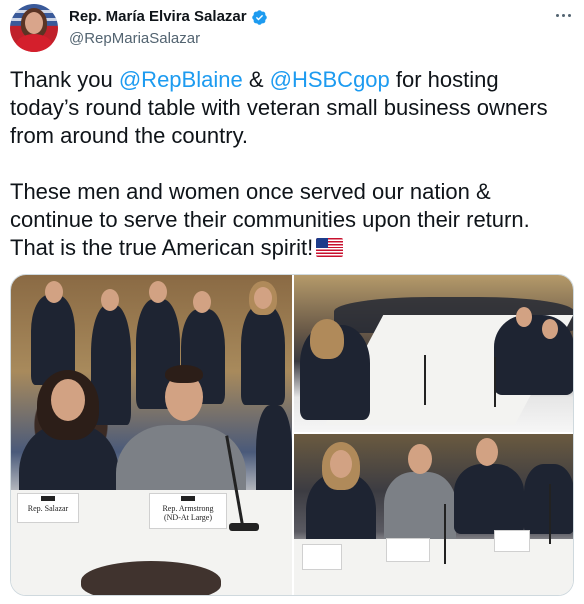  Describe the element at coordinates (256, 79) in the screenshot. I see `tweet-text-segment: &` at that location.